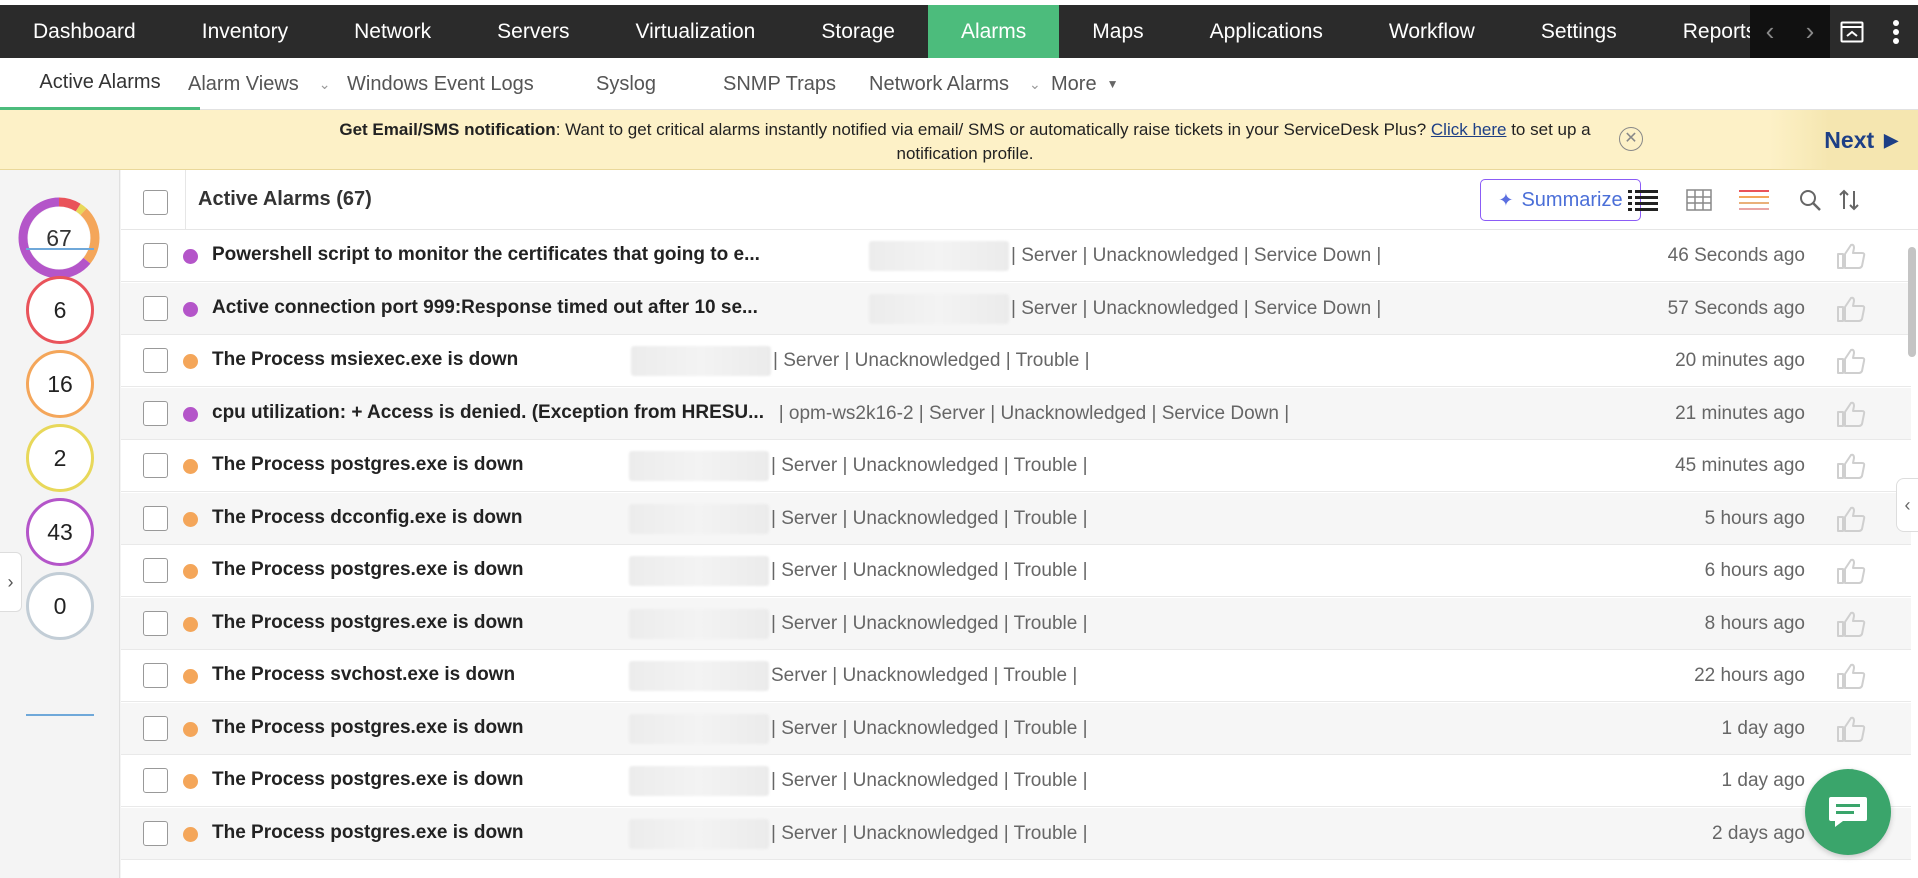  I want to click on banner-click-here-link: Click here, so click(1469, 129).